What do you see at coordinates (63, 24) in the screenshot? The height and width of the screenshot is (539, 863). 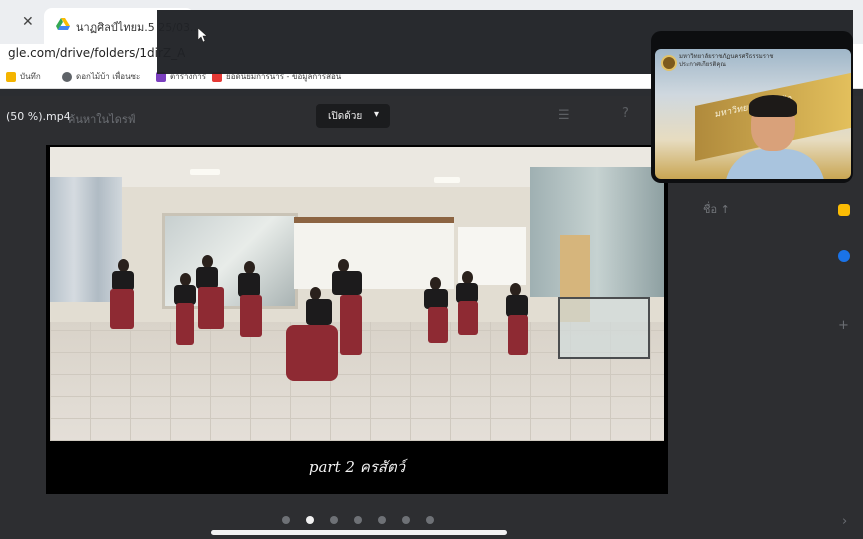 I see `google-drive-icon` at bounding box center [63, 24].